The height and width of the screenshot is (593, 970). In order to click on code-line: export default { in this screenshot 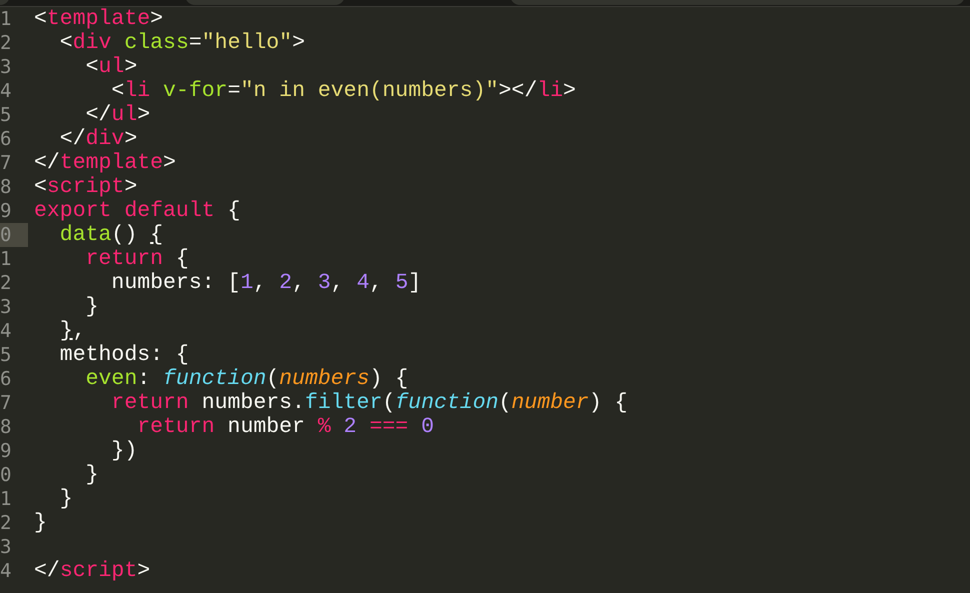, I will do `click(137, 211)`.